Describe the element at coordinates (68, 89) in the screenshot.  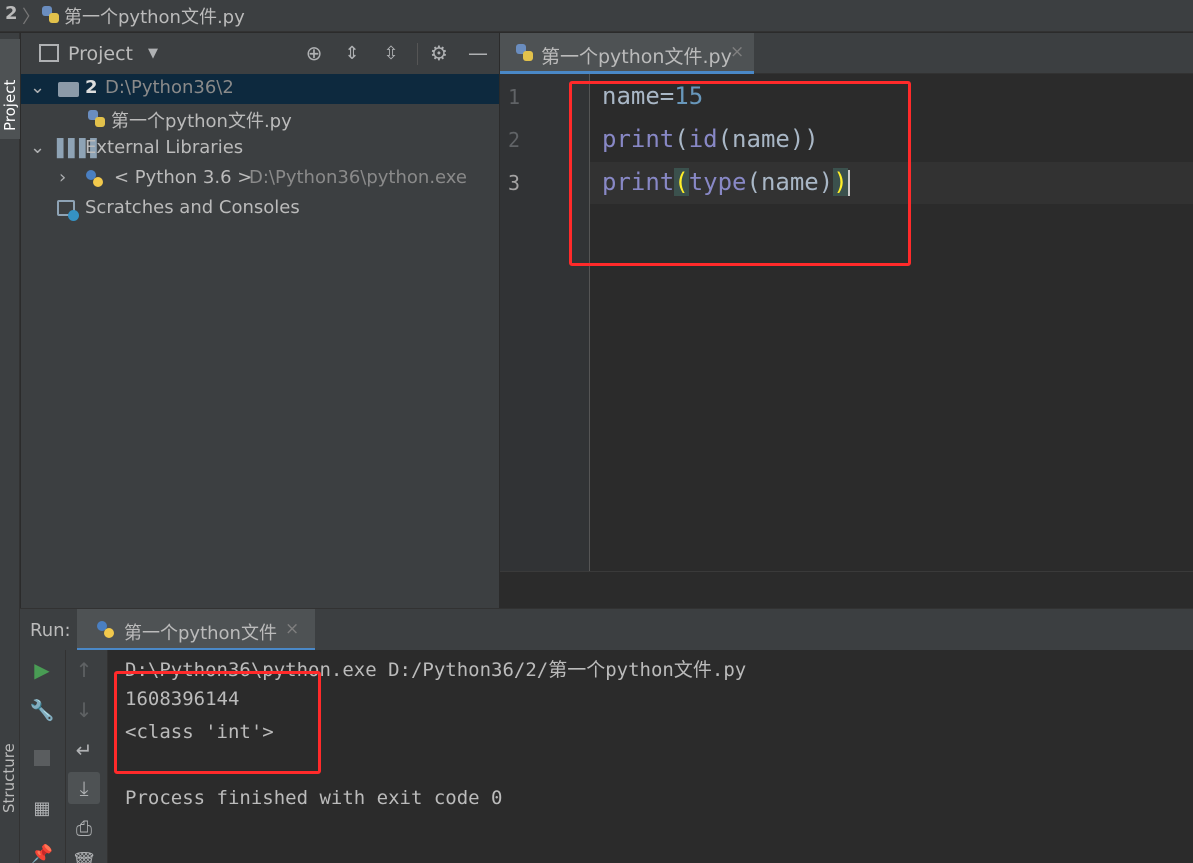
I see `folder-icon` at that location.